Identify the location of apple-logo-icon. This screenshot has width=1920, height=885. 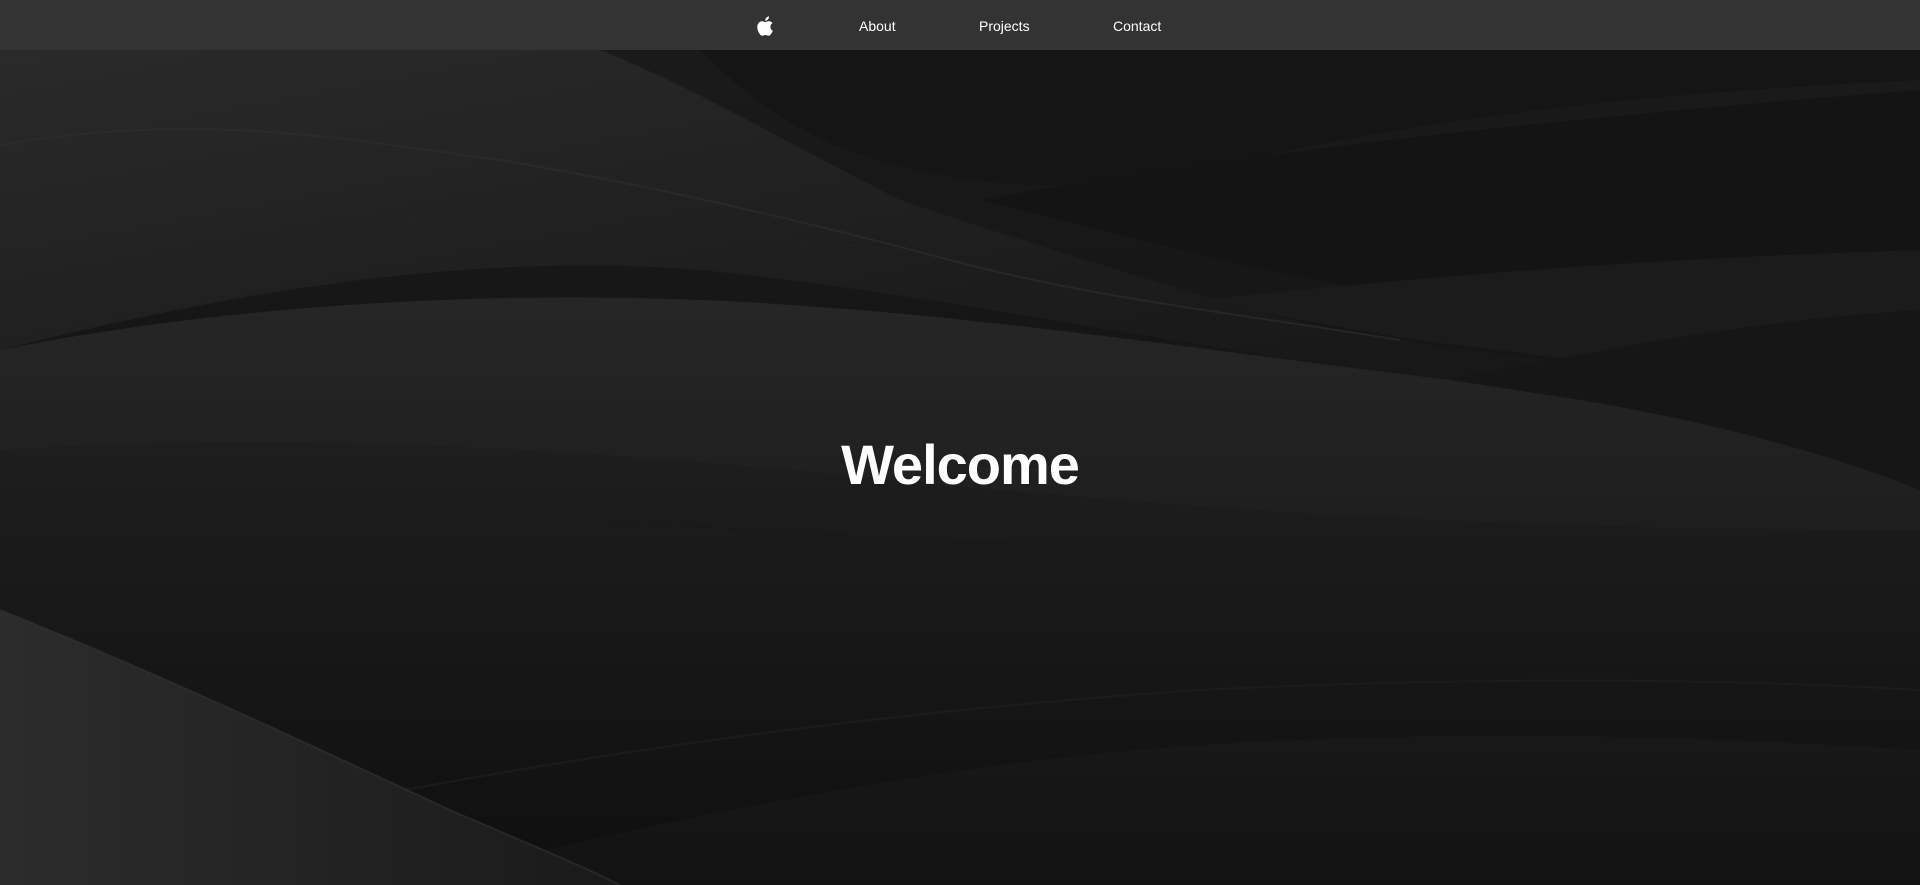
(766, 26).